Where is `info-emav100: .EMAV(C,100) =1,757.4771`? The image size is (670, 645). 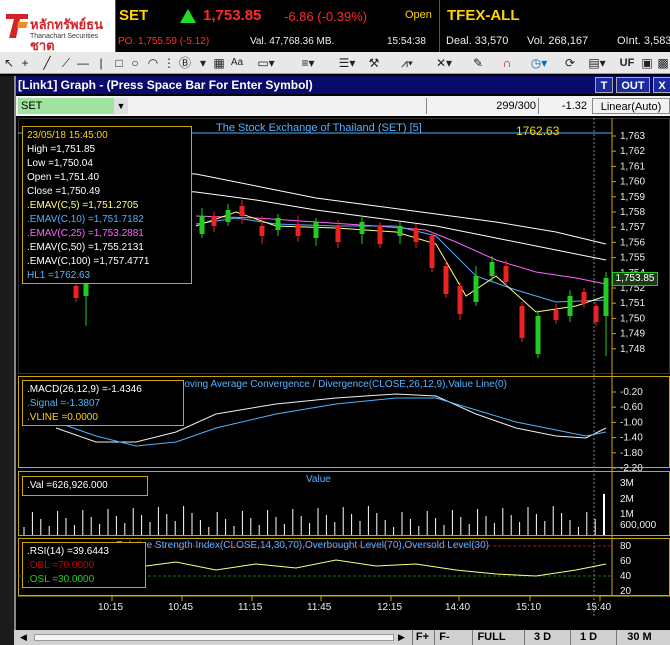
info-emav100: .EMAV(C,100) =1,757.4771 is located at coordinates (88, 261).